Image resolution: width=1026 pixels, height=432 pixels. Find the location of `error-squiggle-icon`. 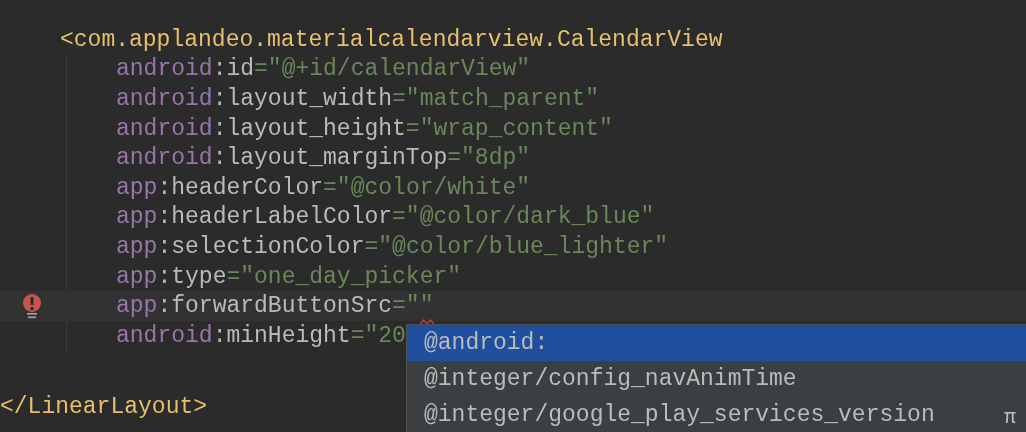

error-squiggle-icon is located at coordinates (427, 322).